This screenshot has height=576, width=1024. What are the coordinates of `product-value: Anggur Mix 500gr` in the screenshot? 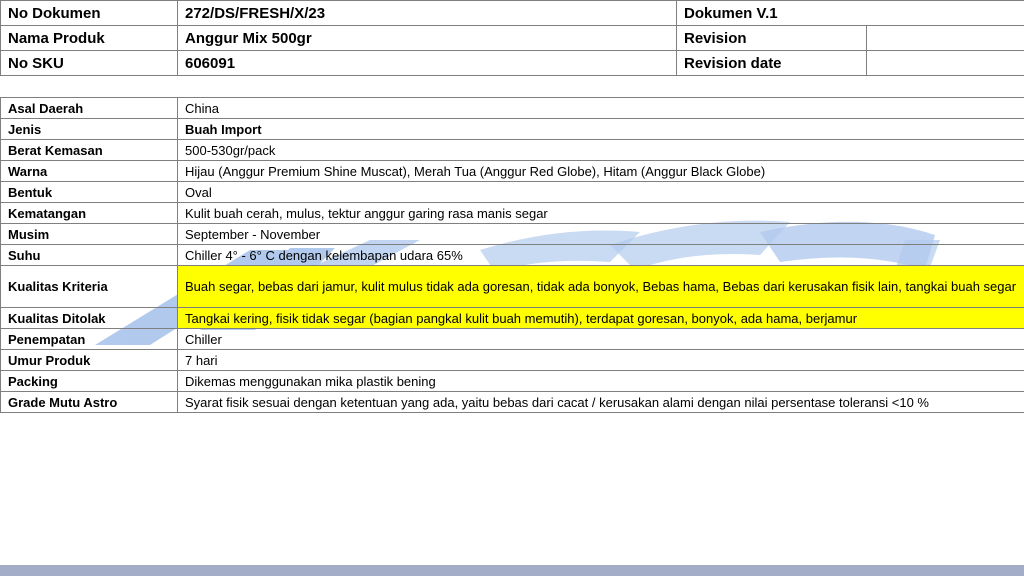 It's located at (427, 38).